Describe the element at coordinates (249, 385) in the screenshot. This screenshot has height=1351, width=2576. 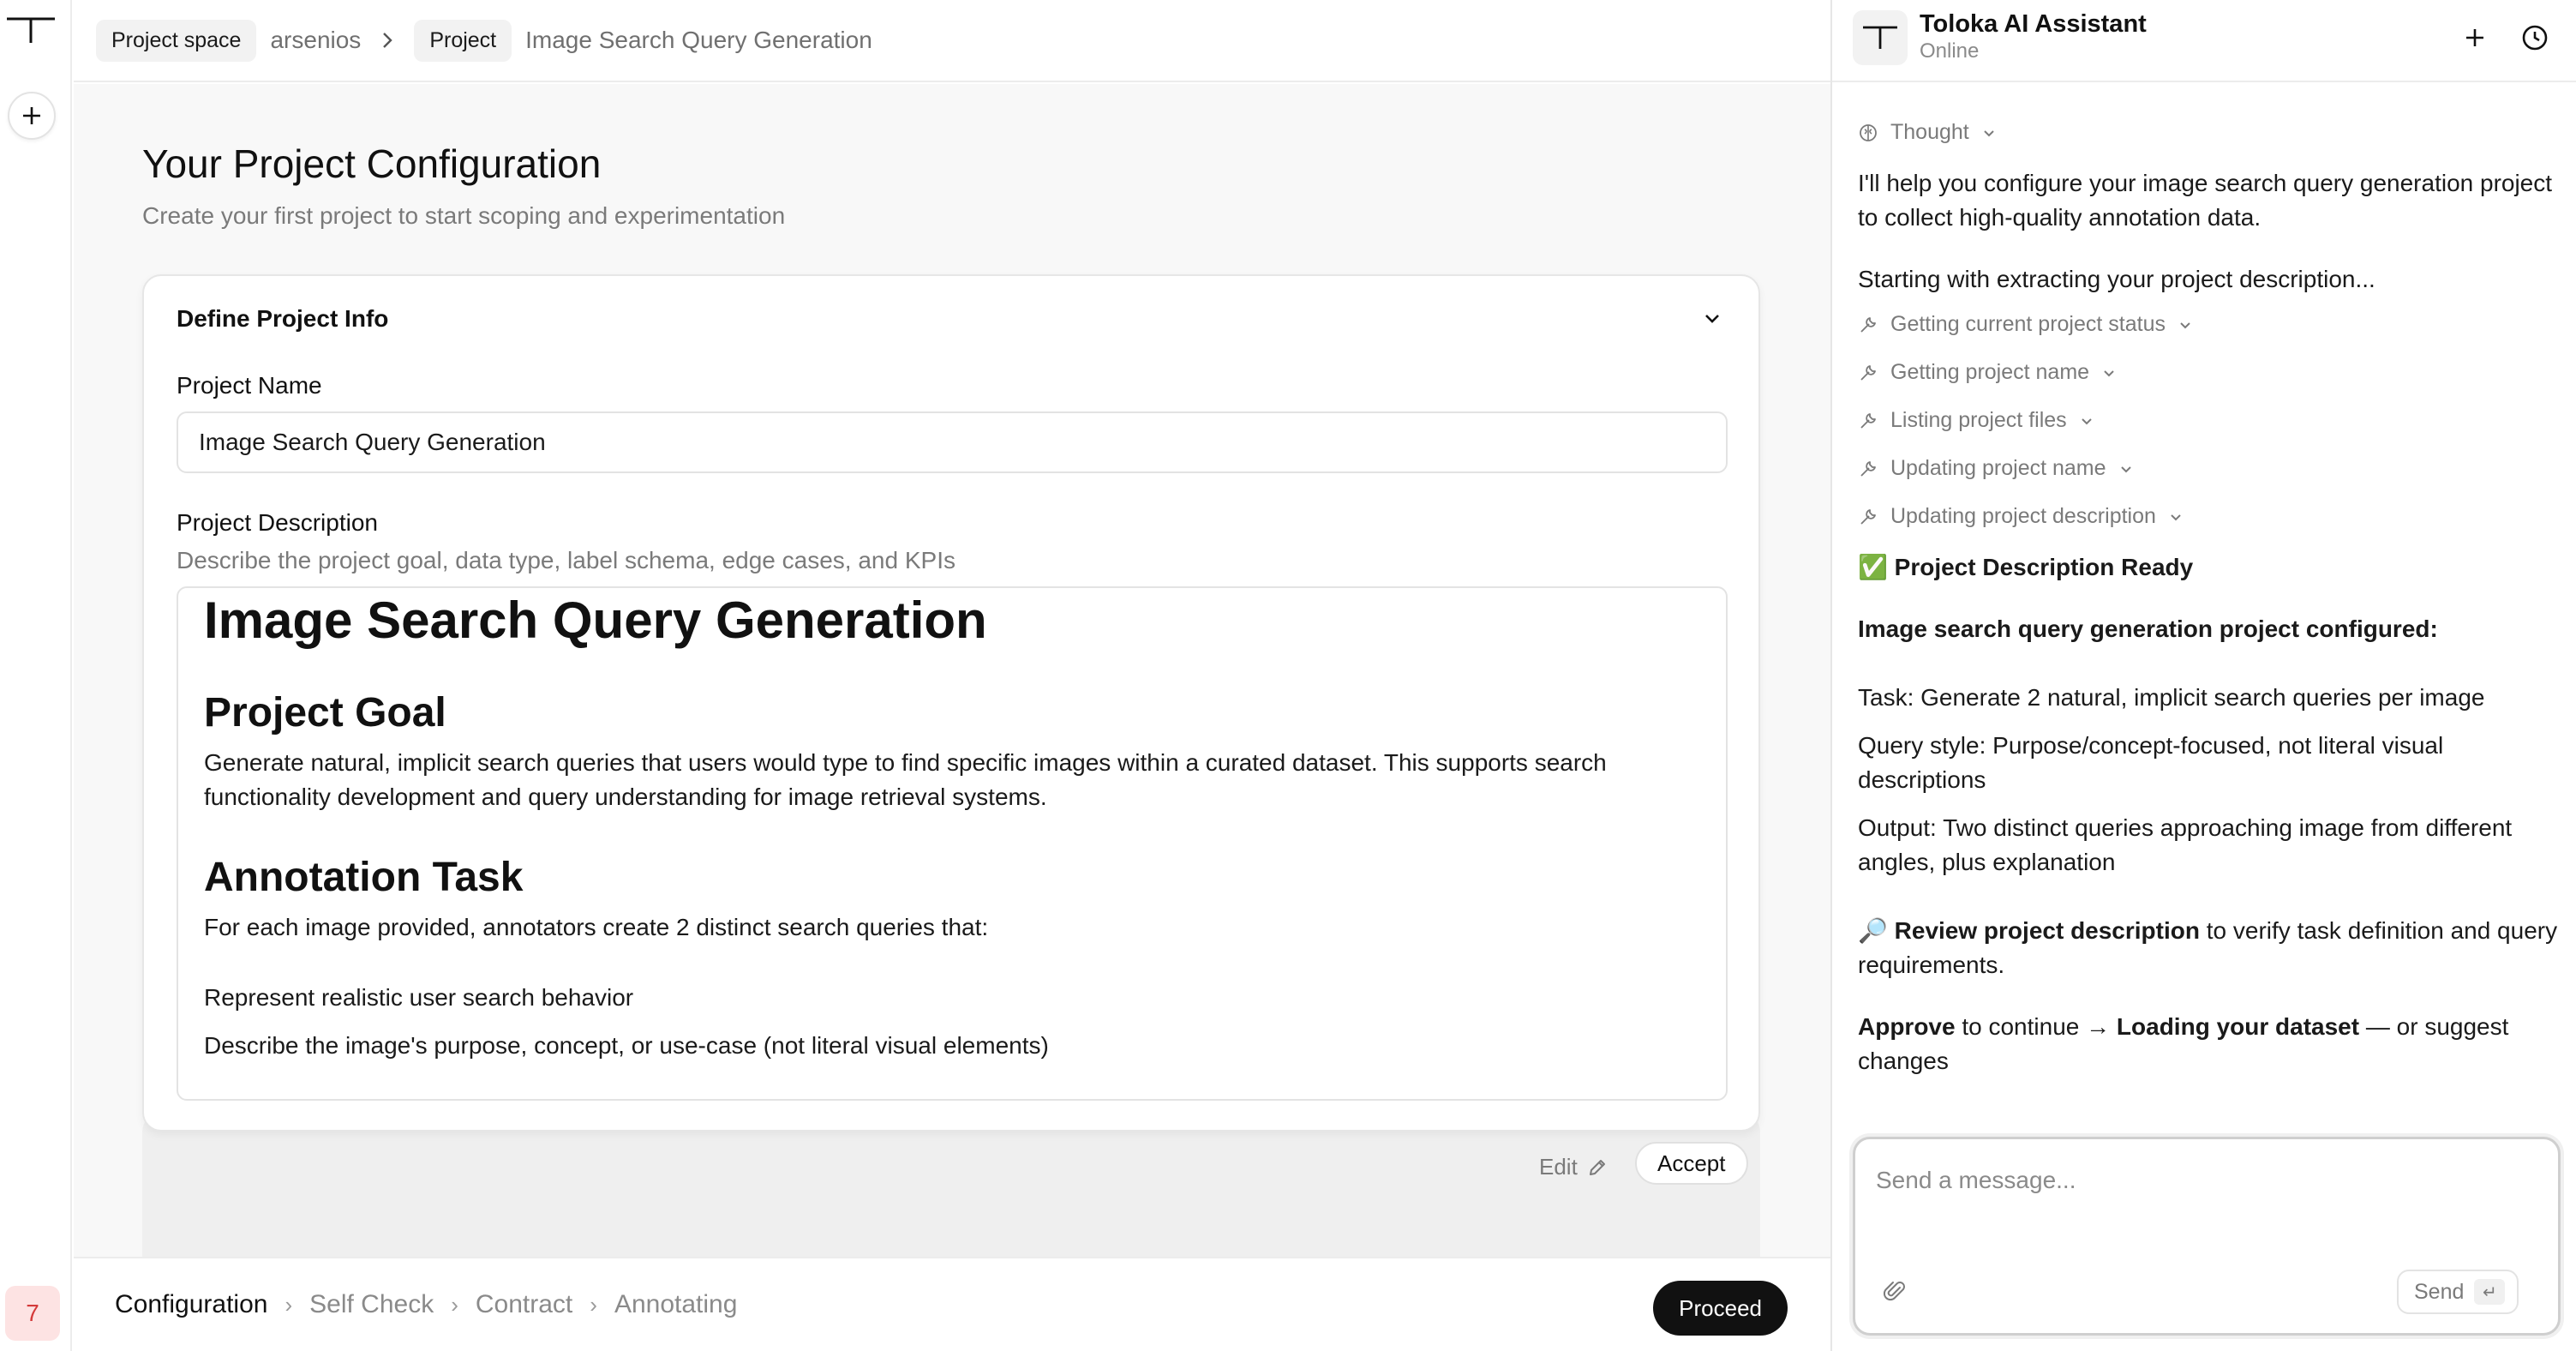
I see `project-name-label: Project Name` at that location.